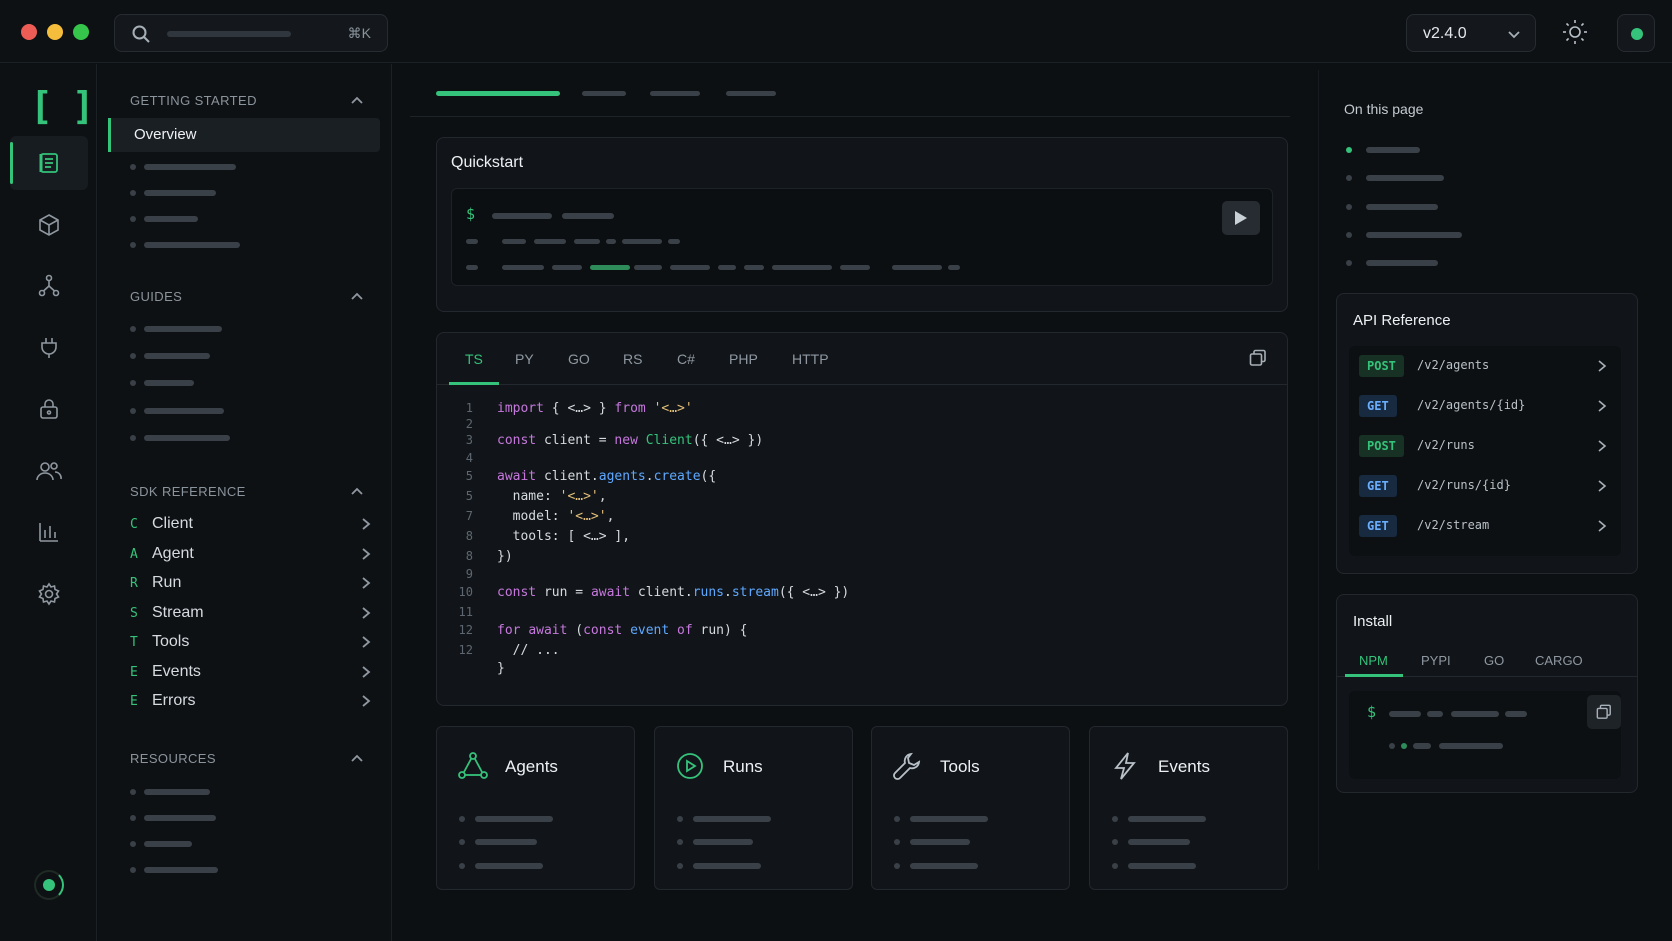 This screenshot has width=1672, height=941. What do you see at coordinates (810, 359) in the screenshot?
I see `tab-http: HTTP` at bounding box center [810, 359].